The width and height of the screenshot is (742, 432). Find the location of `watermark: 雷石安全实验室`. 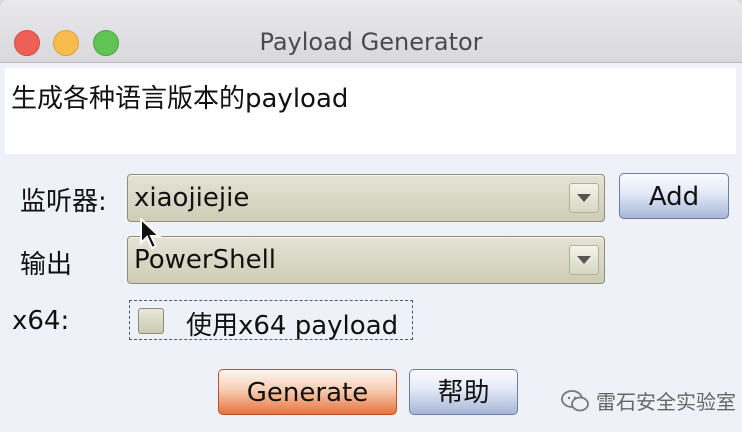

watermark: 雷石安全实验室 is located at coordinates (648, 400).